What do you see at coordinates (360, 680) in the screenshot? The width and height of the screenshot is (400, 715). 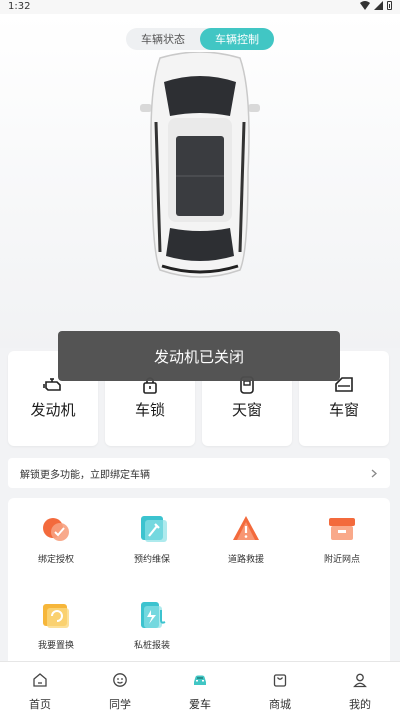 I see `profile-icon` at bounding box center [360, 680].